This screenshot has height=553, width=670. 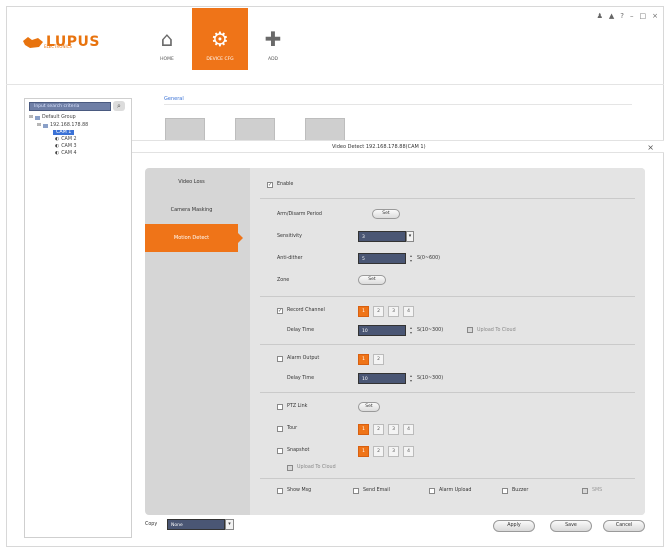 I want to click on user-icon: ♟, so click(x=600, y=16).